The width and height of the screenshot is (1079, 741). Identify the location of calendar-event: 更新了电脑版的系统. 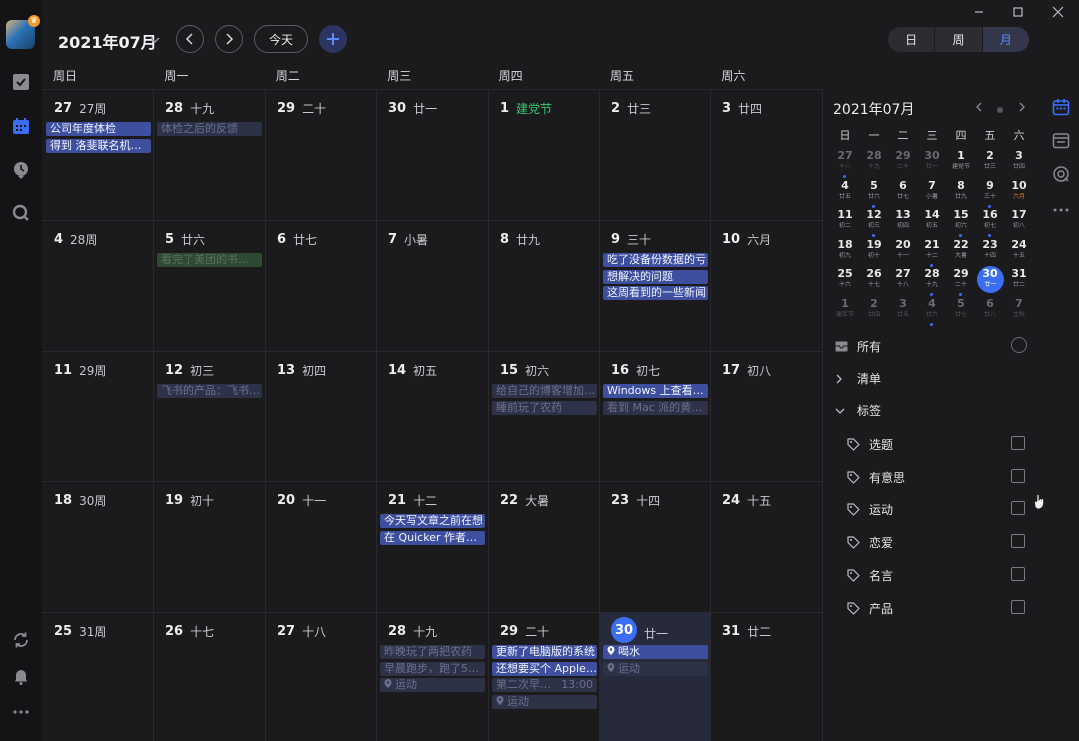
(544, 652).